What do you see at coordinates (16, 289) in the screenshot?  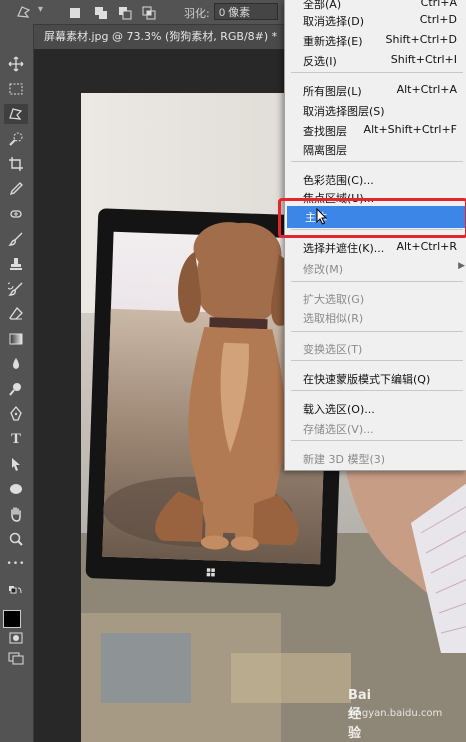 I see `history-brush-tool-icon` at bounding box center [16, 289].